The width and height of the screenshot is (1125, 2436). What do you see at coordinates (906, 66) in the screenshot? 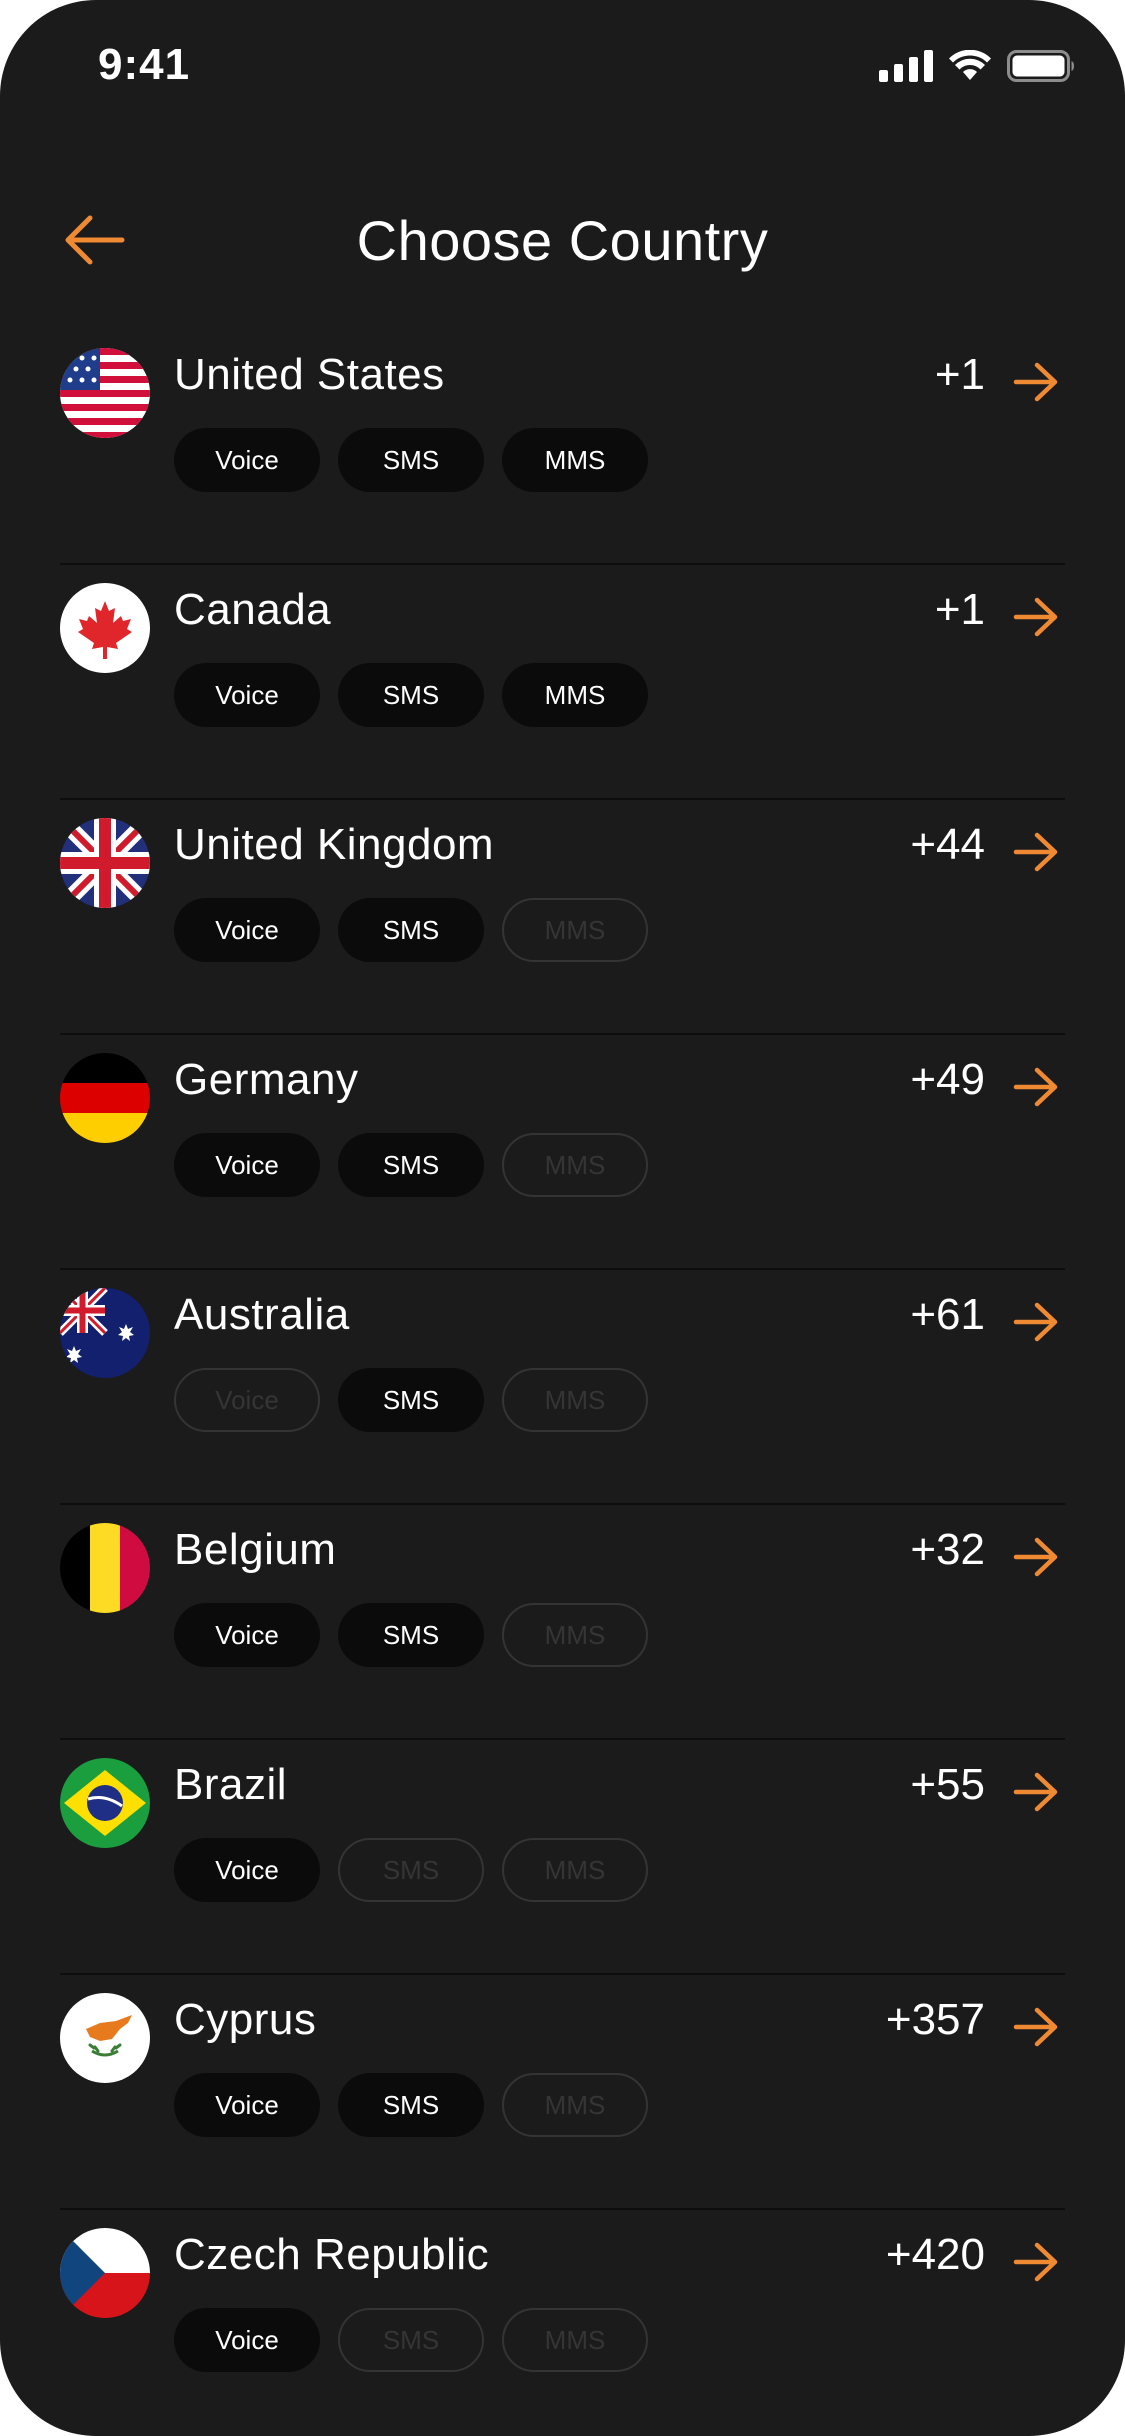
I see `cellular-signal-icon` at bounding box center [906, 66].